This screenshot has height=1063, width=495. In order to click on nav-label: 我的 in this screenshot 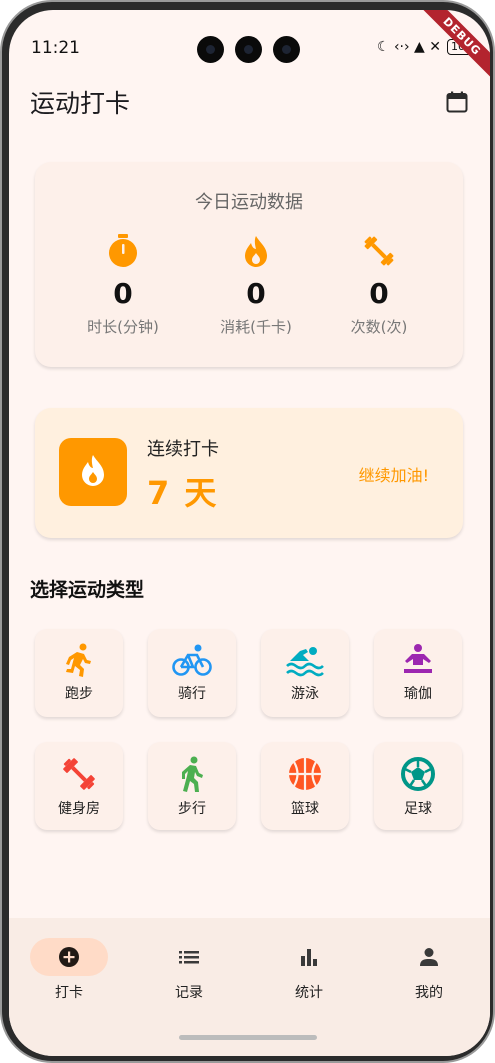, I will do `click(429, 993)`.